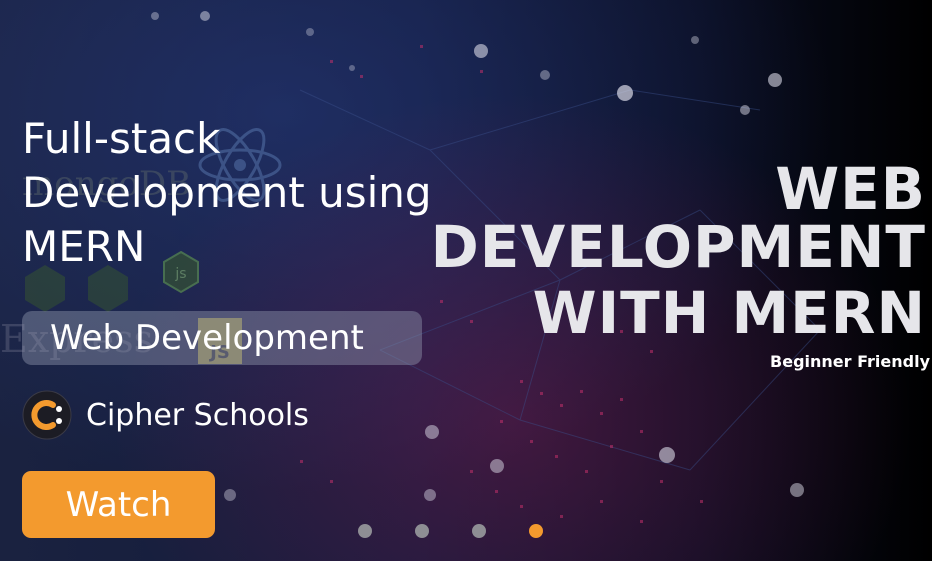 The image size is (932, 561). I want to click on cipher-schools-logo-icon, so click(47, 415).